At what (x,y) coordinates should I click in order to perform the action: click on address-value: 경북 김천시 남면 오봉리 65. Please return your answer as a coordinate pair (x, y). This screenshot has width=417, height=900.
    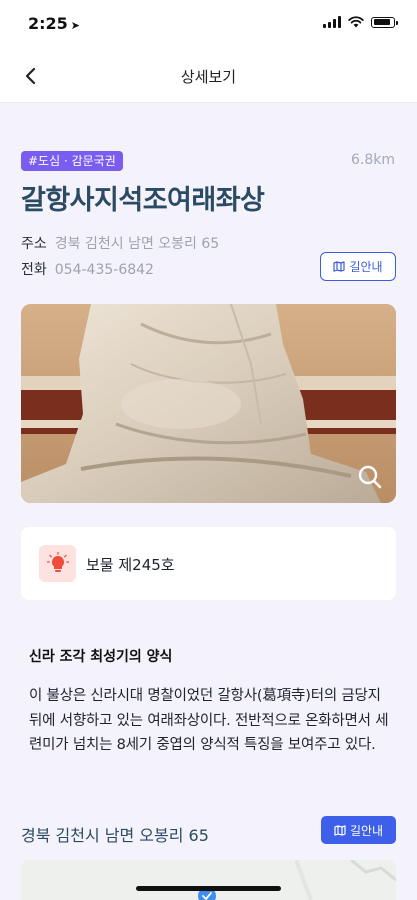
    Looking at the image, I should click on (137, 244).